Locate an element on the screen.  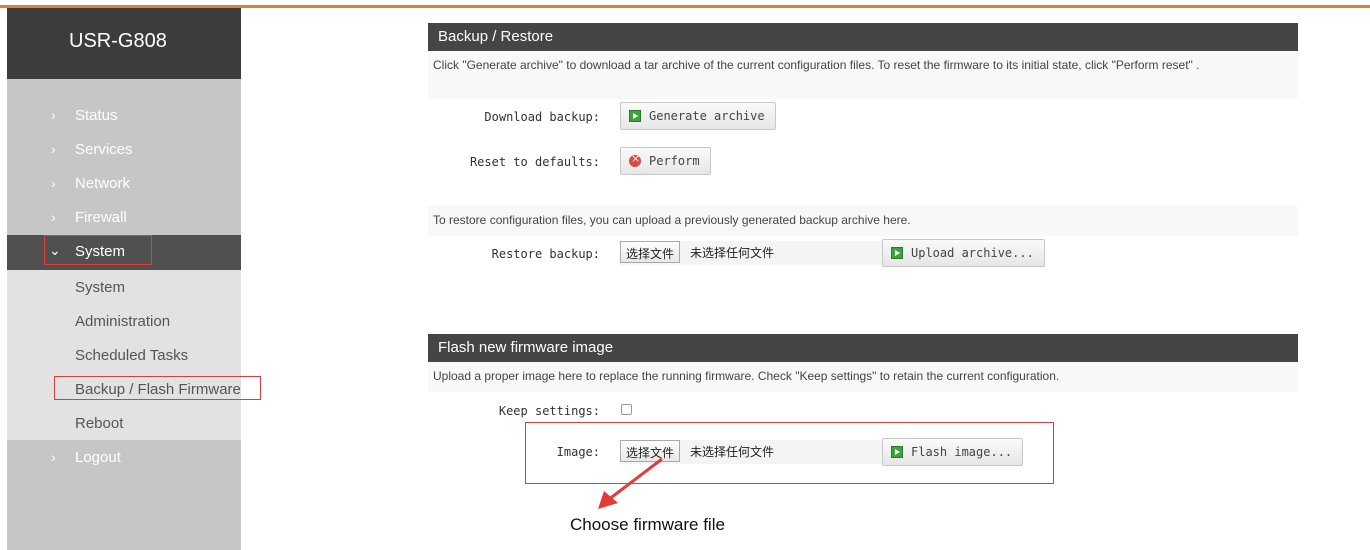
nav-item-label: Firewall is located at coordinates (101, 217).